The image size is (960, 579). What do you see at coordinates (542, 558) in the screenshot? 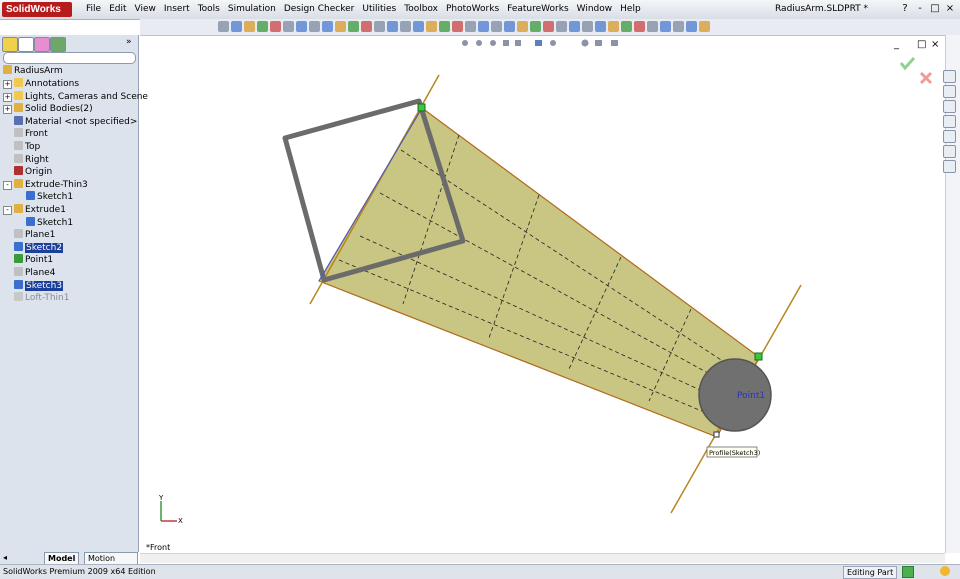
I see `horizontal-scrollbar` at bounding box center [542, 558].